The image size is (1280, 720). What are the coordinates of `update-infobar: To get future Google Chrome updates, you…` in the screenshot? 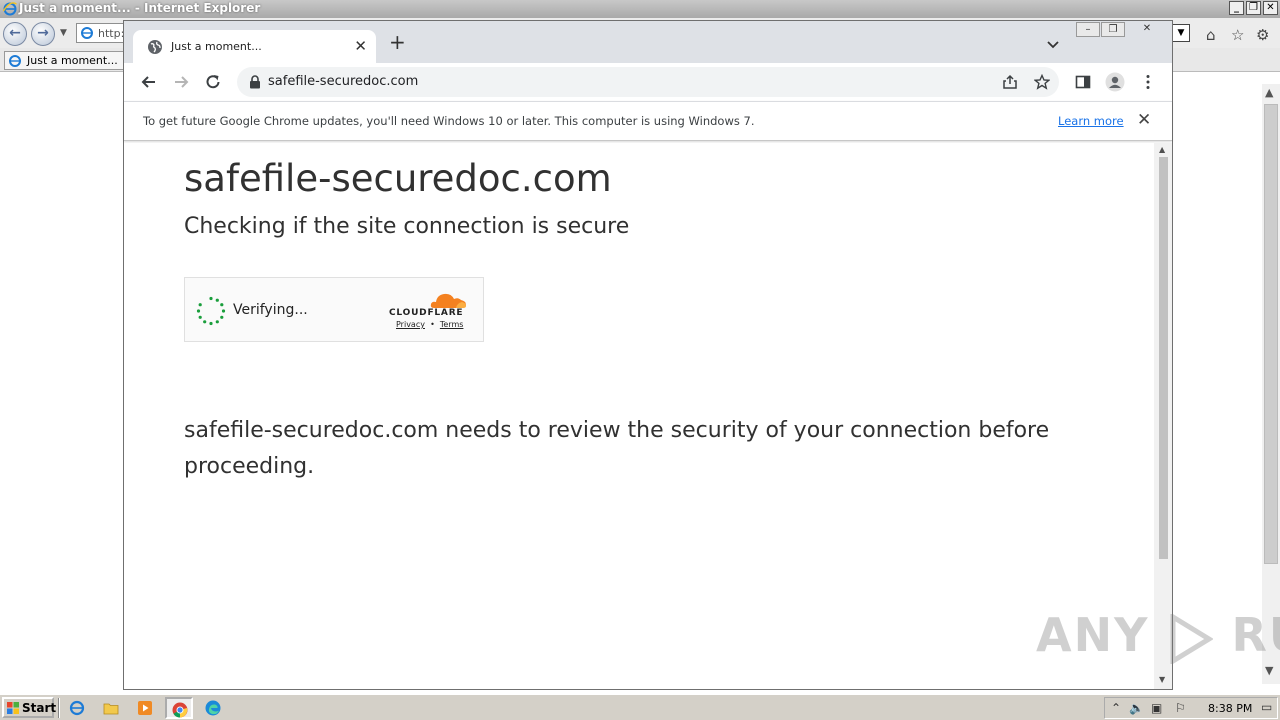 It's located at (648, 121).